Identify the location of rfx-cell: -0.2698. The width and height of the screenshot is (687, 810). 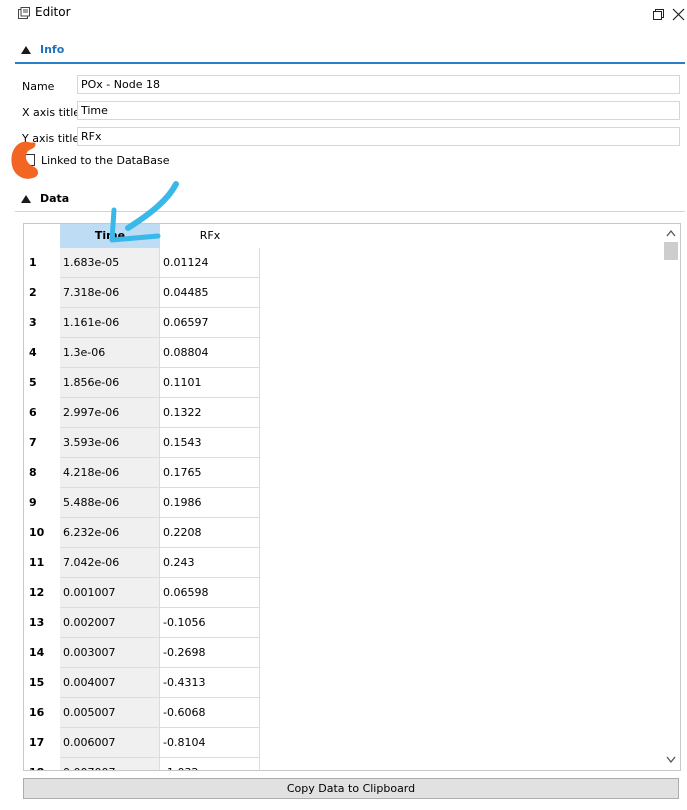
(210, 653).